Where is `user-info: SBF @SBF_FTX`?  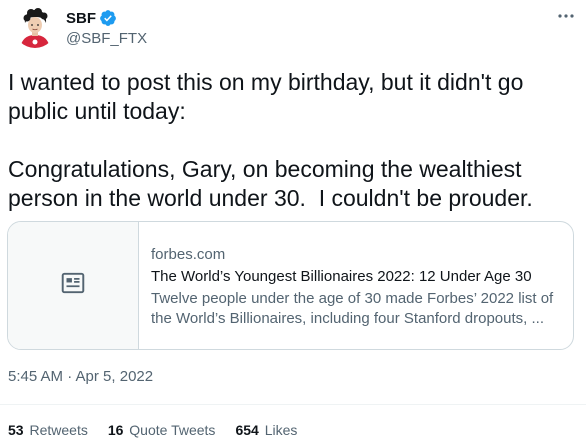 user-info: SBF @SBF_FTX is located at coordinates (106, 28).